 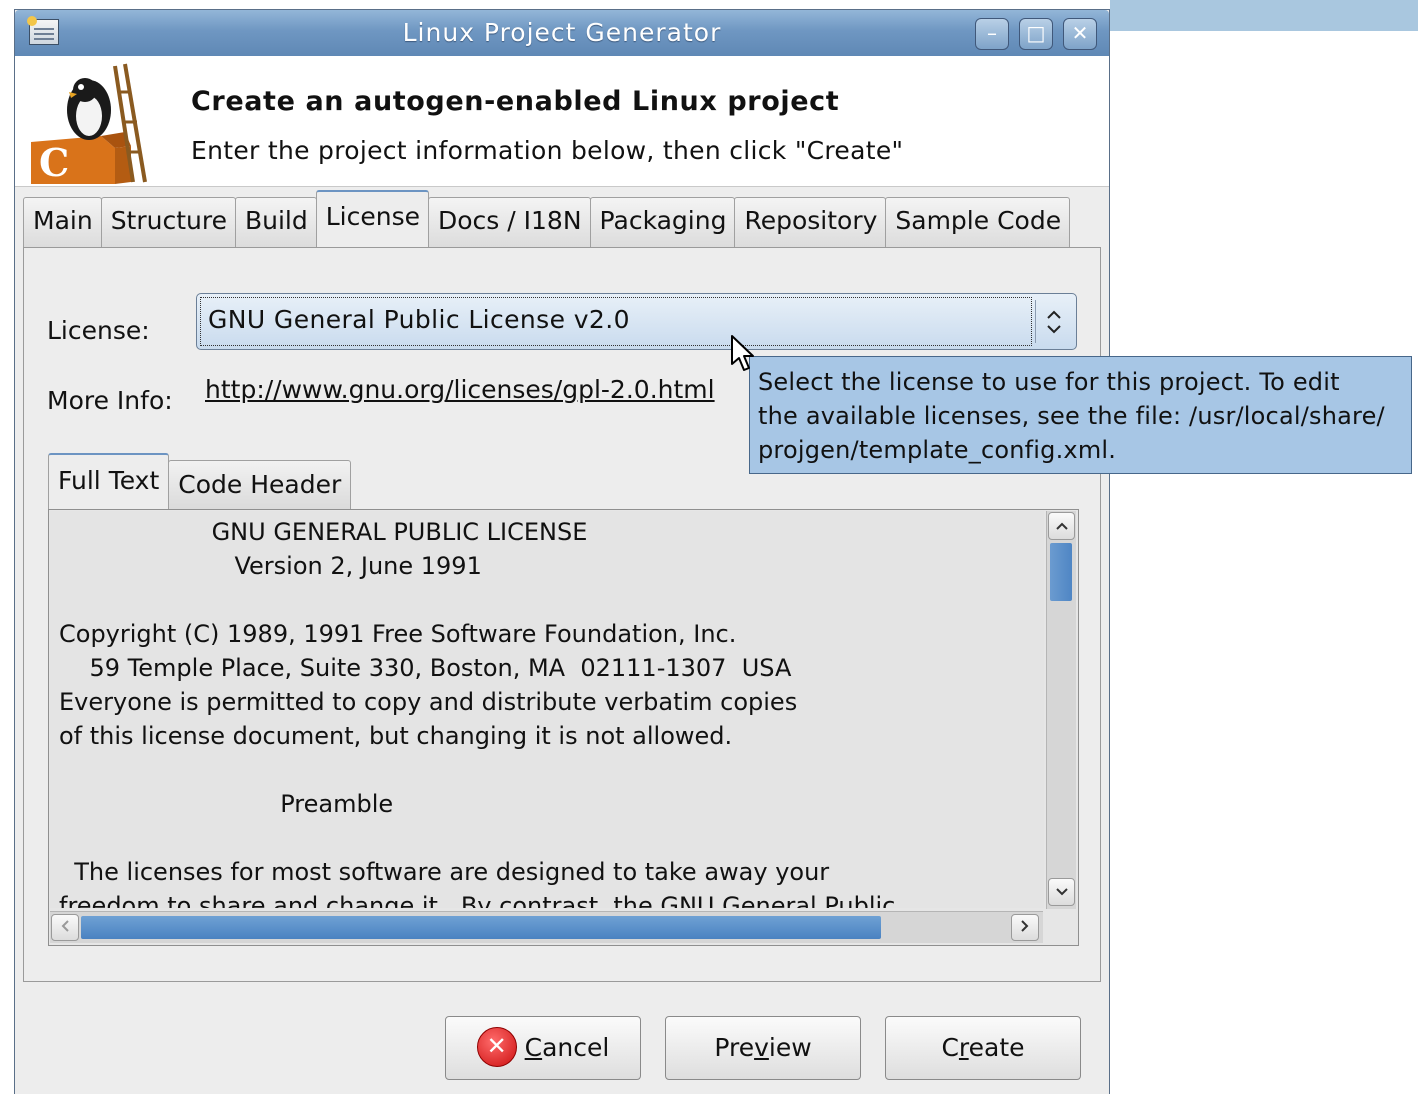 I want to click on cancel-button: ✕ Cancel, so click(x=543, y=1048).